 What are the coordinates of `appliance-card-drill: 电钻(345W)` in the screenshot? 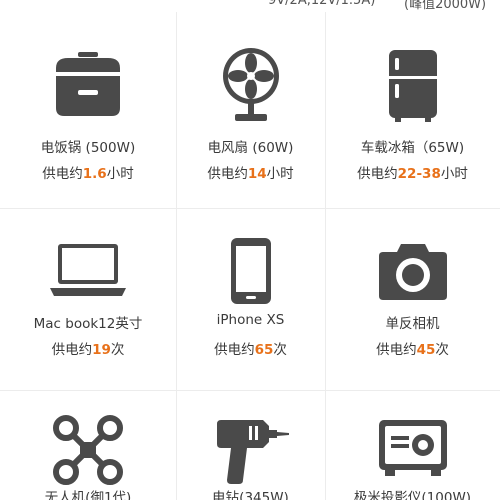 It's located at (250, 445).